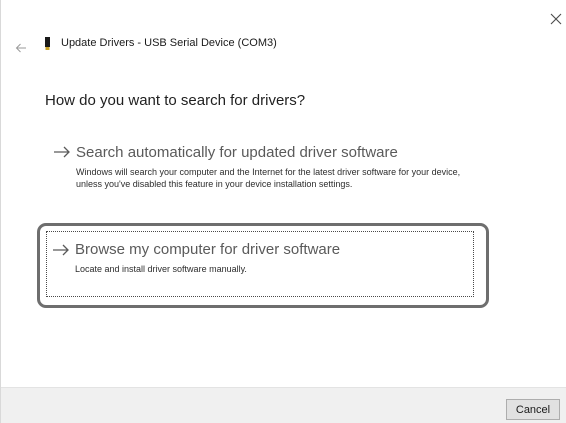 The height and width of the screenshot is (423, 566). What do you see at coordinates (21, 47) in the screenshot?
I see `back-arrow-icon` at bounding box center [21, 47].